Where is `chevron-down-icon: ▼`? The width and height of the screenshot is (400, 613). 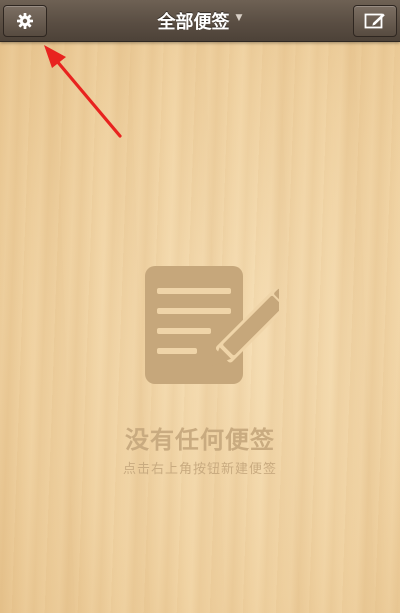 chevron-down-icon: ▼ is located at coordinates (239, 17).